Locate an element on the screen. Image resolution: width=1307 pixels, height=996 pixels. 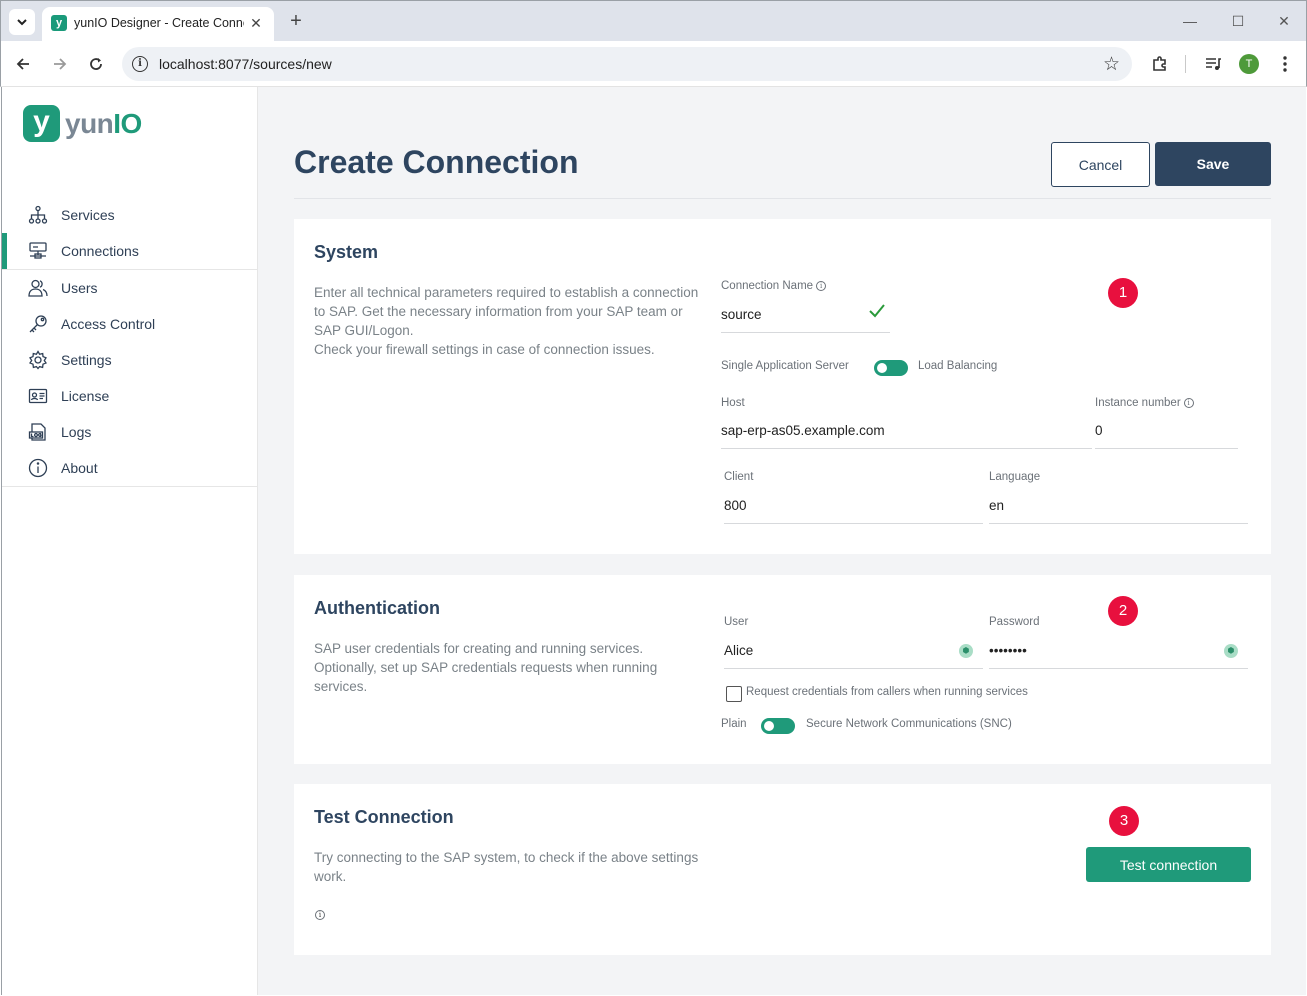
load-balancing-label: Load Balancing is located at coordinates (958, 366).